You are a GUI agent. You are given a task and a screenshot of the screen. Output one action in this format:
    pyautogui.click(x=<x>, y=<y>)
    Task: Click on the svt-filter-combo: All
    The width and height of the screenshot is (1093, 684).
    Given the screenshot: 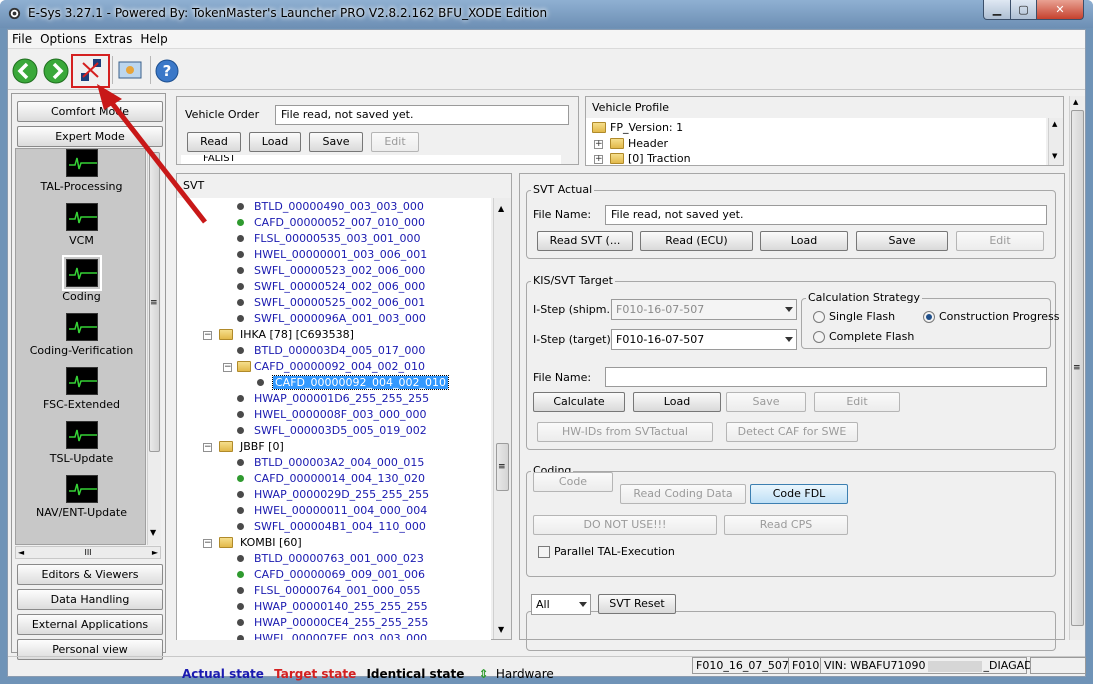 What is the action you would take?
    pyautogui.click(x=561, y=604)
    